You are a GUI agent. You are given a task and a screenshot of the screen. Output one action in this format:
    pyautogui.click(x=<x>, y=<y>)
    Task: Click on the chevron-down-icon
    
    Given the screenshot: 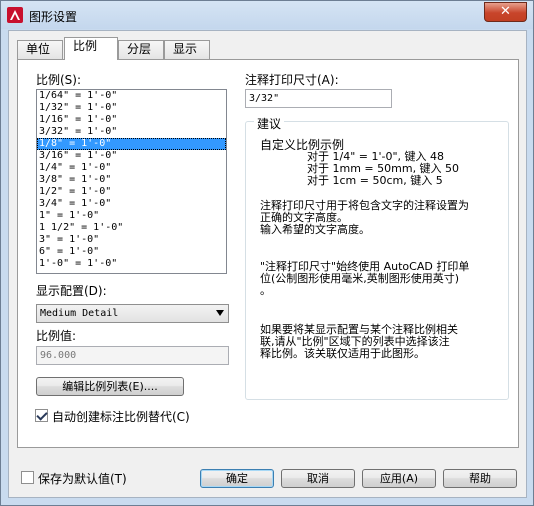 What is the action you would take?
    pyautogui.click(x=220, y=313)
    